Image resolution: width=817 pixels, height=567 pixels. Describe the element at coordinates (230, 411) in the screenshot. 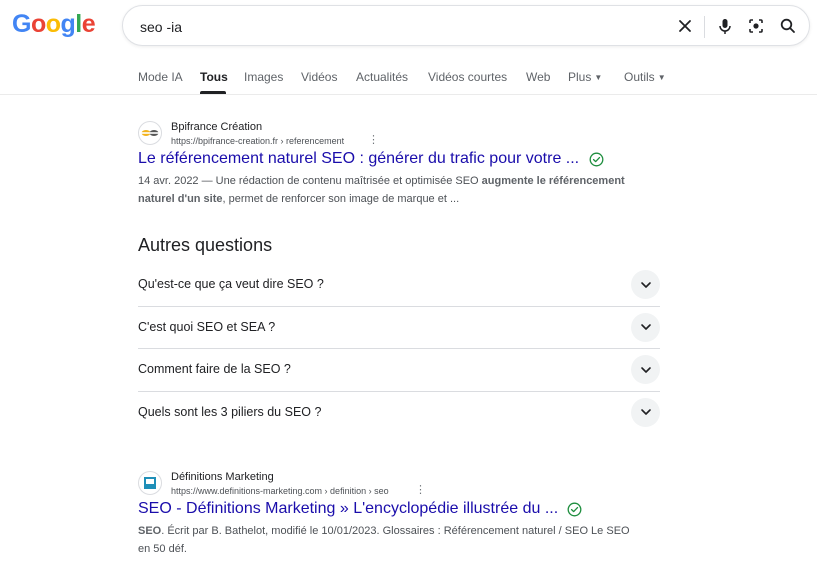

I see `paa-question-text: Quels sont les 3 piliers du SEO ?` at that location.